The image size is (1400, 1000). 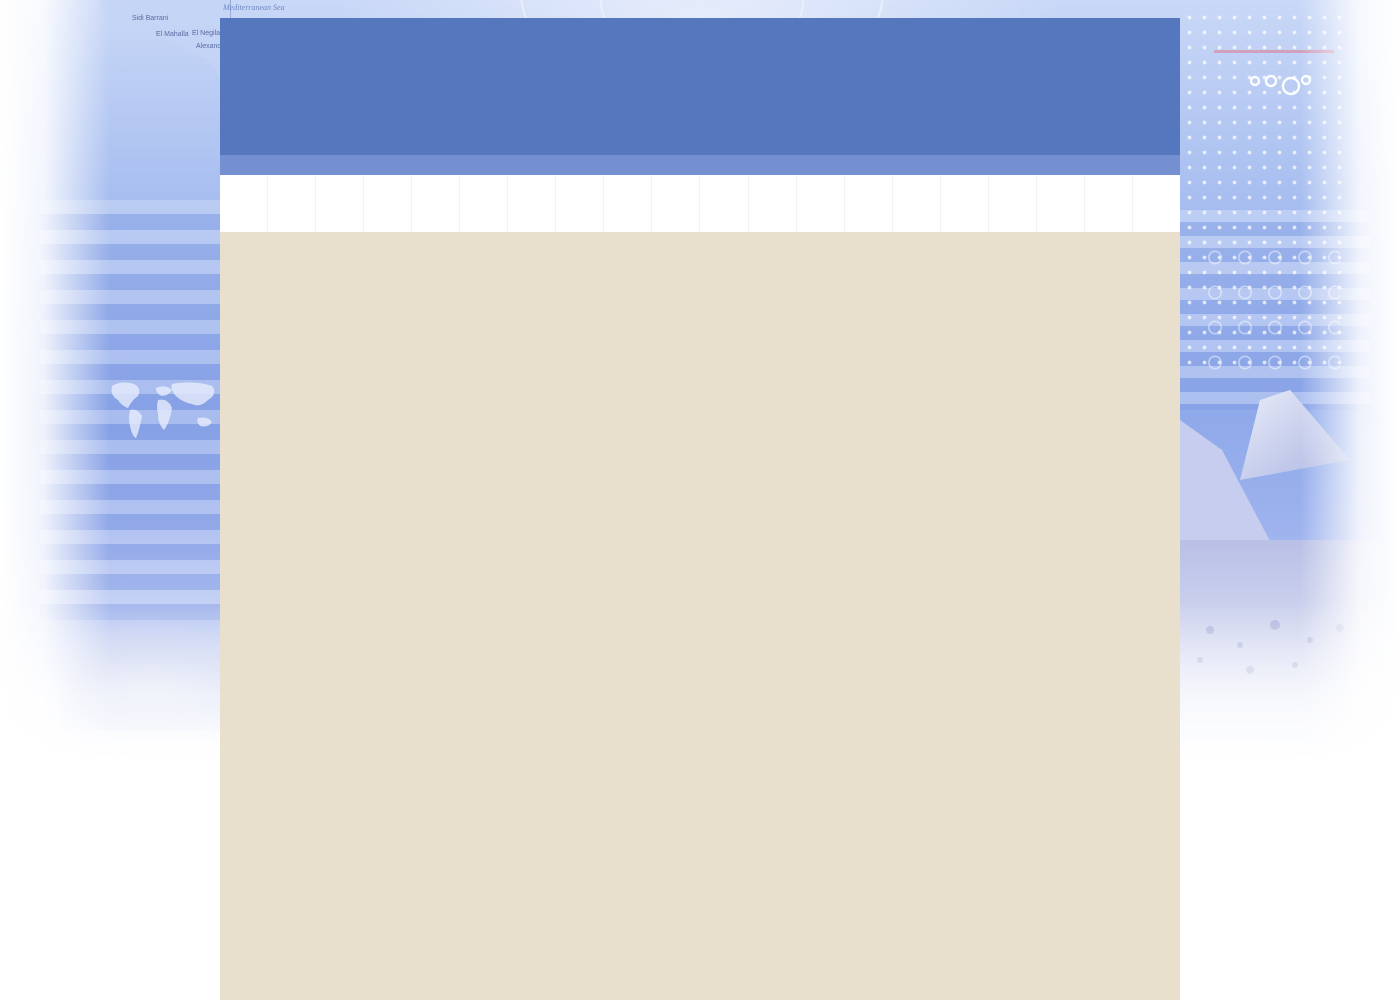 I want to click on site-header-banner, so click(x=700, y=86).